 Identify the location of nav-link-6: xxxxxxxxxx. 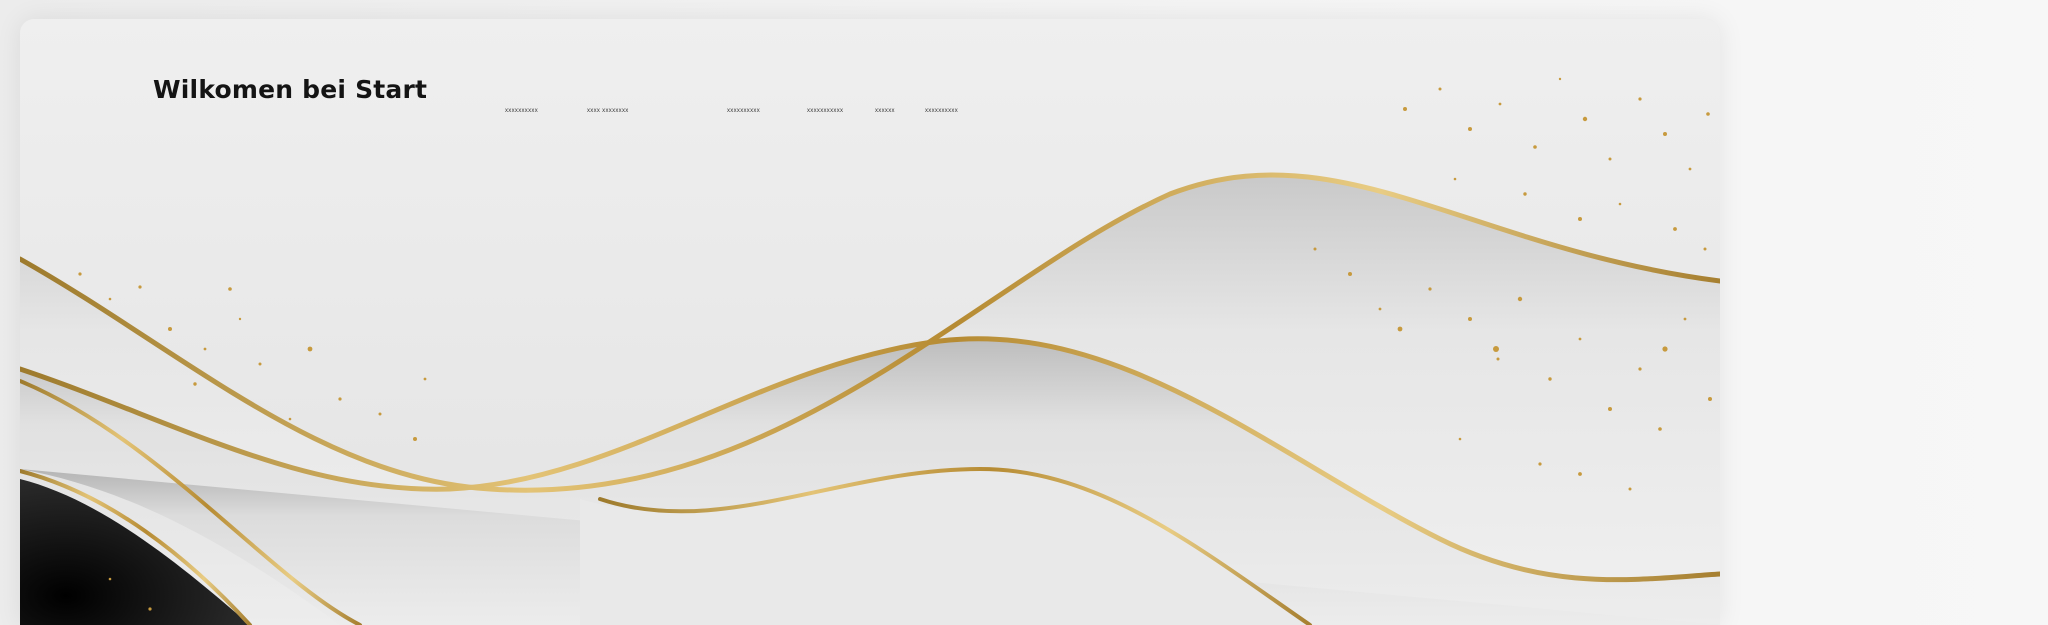
(955, 111).